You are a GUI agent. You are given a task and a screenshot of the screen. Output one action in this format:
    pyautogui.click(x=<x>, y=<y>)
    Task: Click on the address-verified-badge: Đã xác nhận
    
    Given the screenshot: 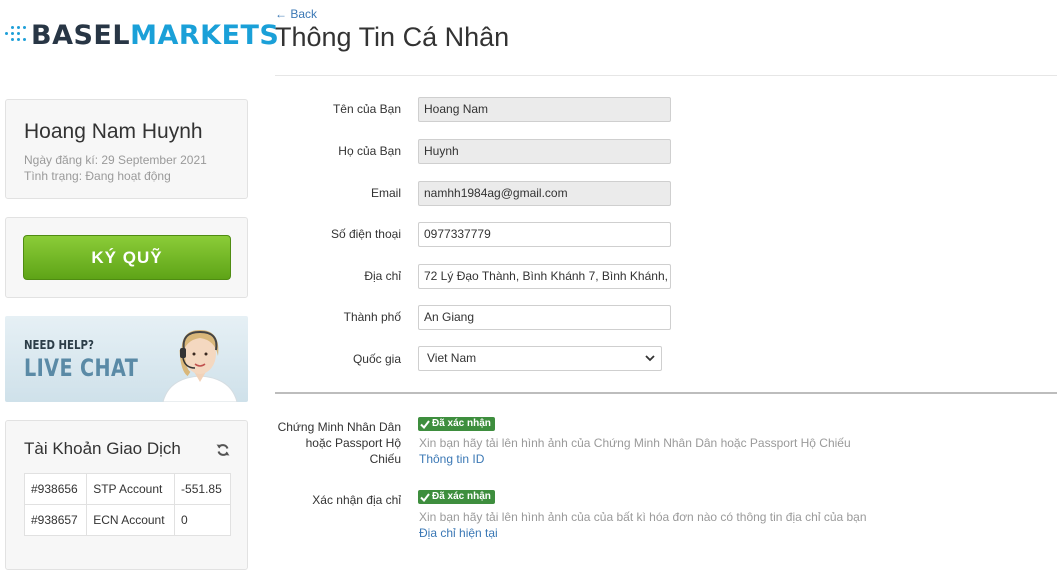 What is the action you would take?
    pyautogui.click(x=456, y=497)
    